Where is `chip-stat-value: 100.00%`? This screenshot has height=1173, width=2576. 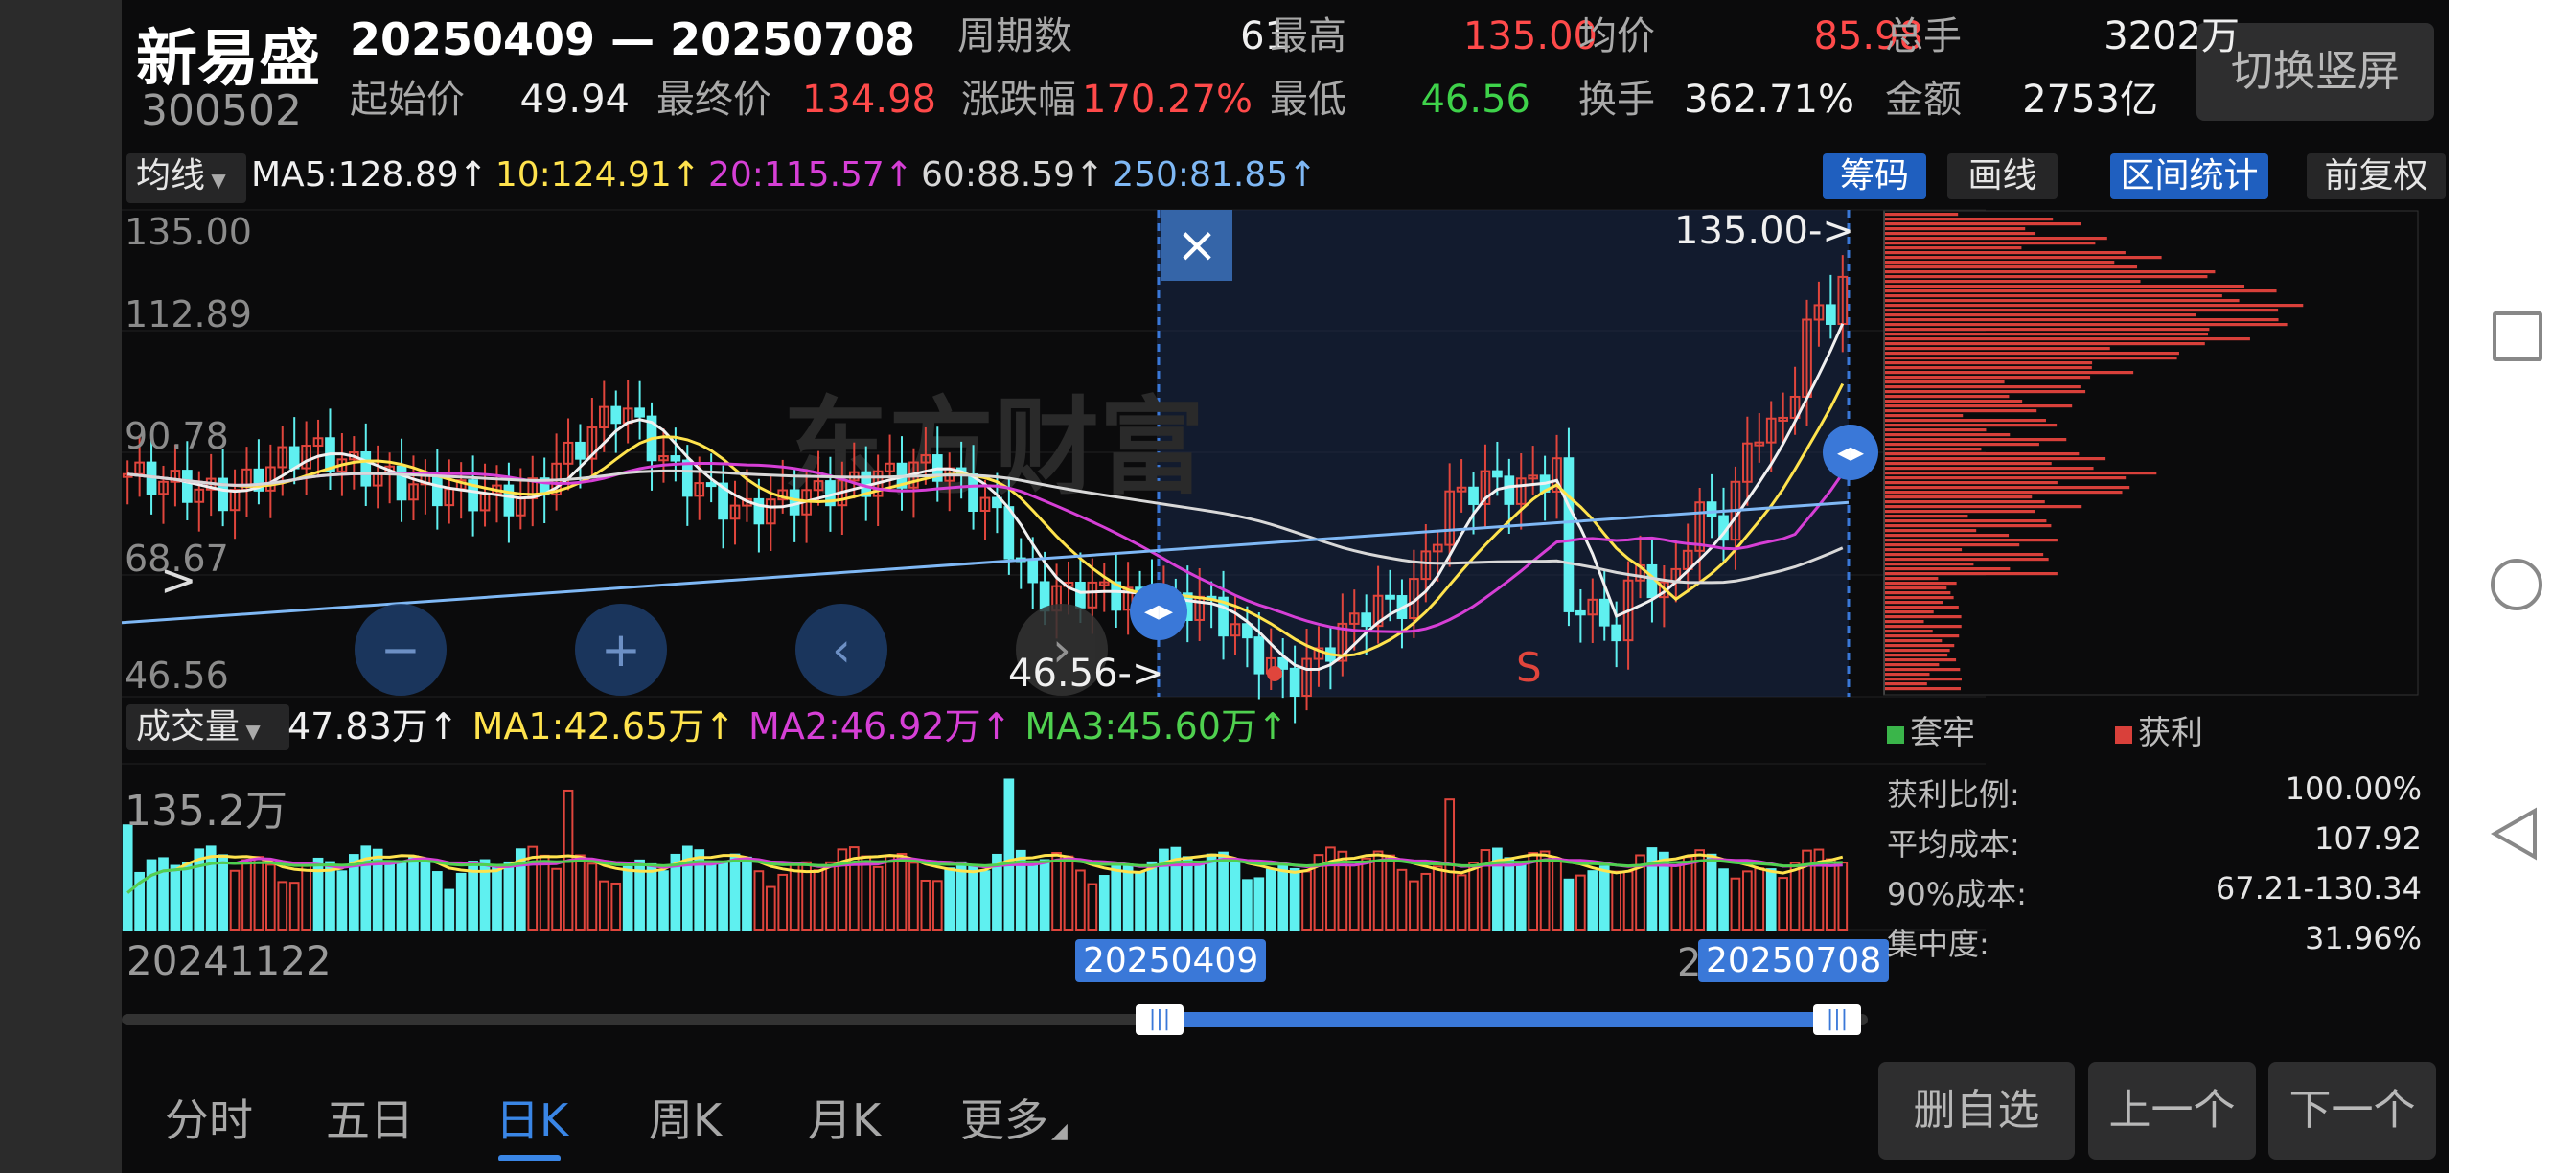 chip-stat-value: 100.00% is located at coordinates (2353, 788).